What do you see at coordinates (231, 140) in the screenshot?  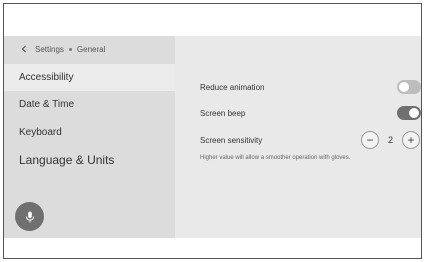 I see `screen-sensitivity-label: Screen sensitivity` at bounding box center [231, 140].